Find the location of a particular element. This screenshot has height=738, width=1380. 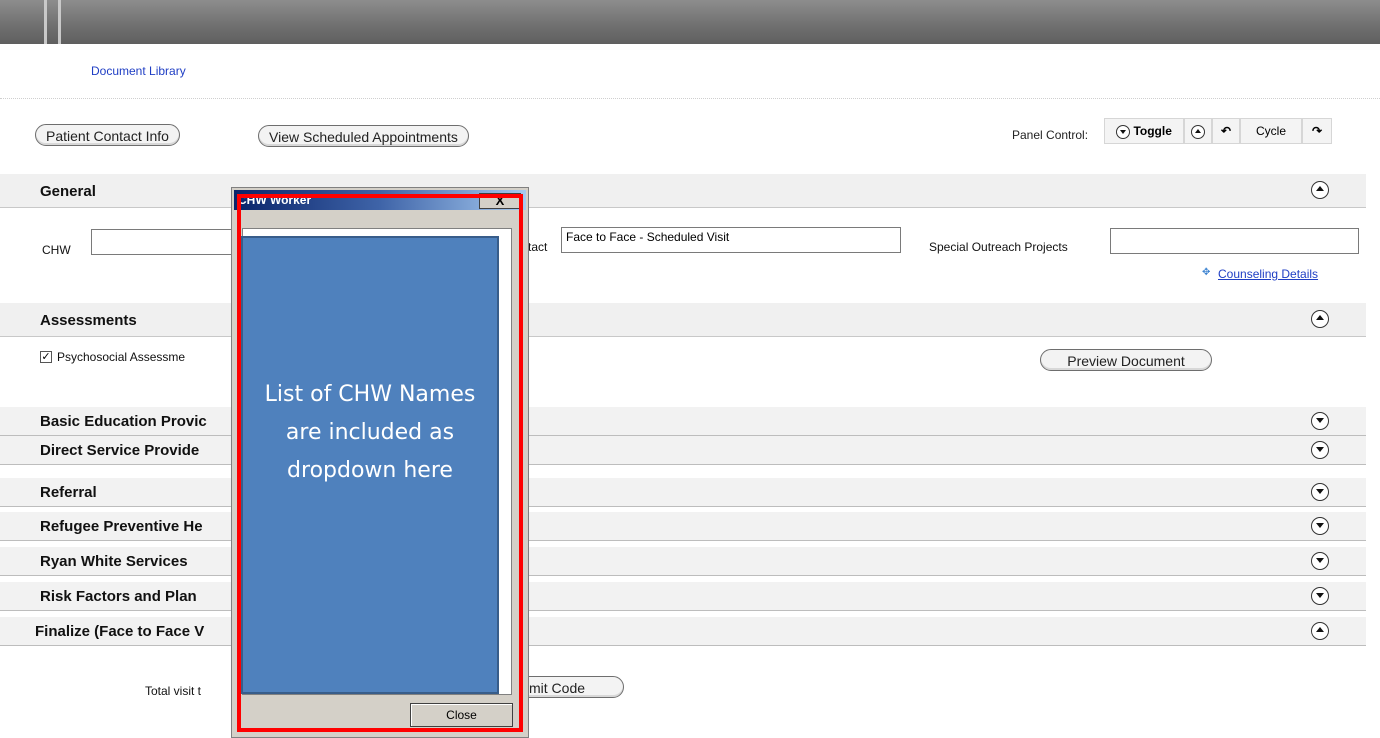

special-outreach-input is located at coordinates (1234, 241).